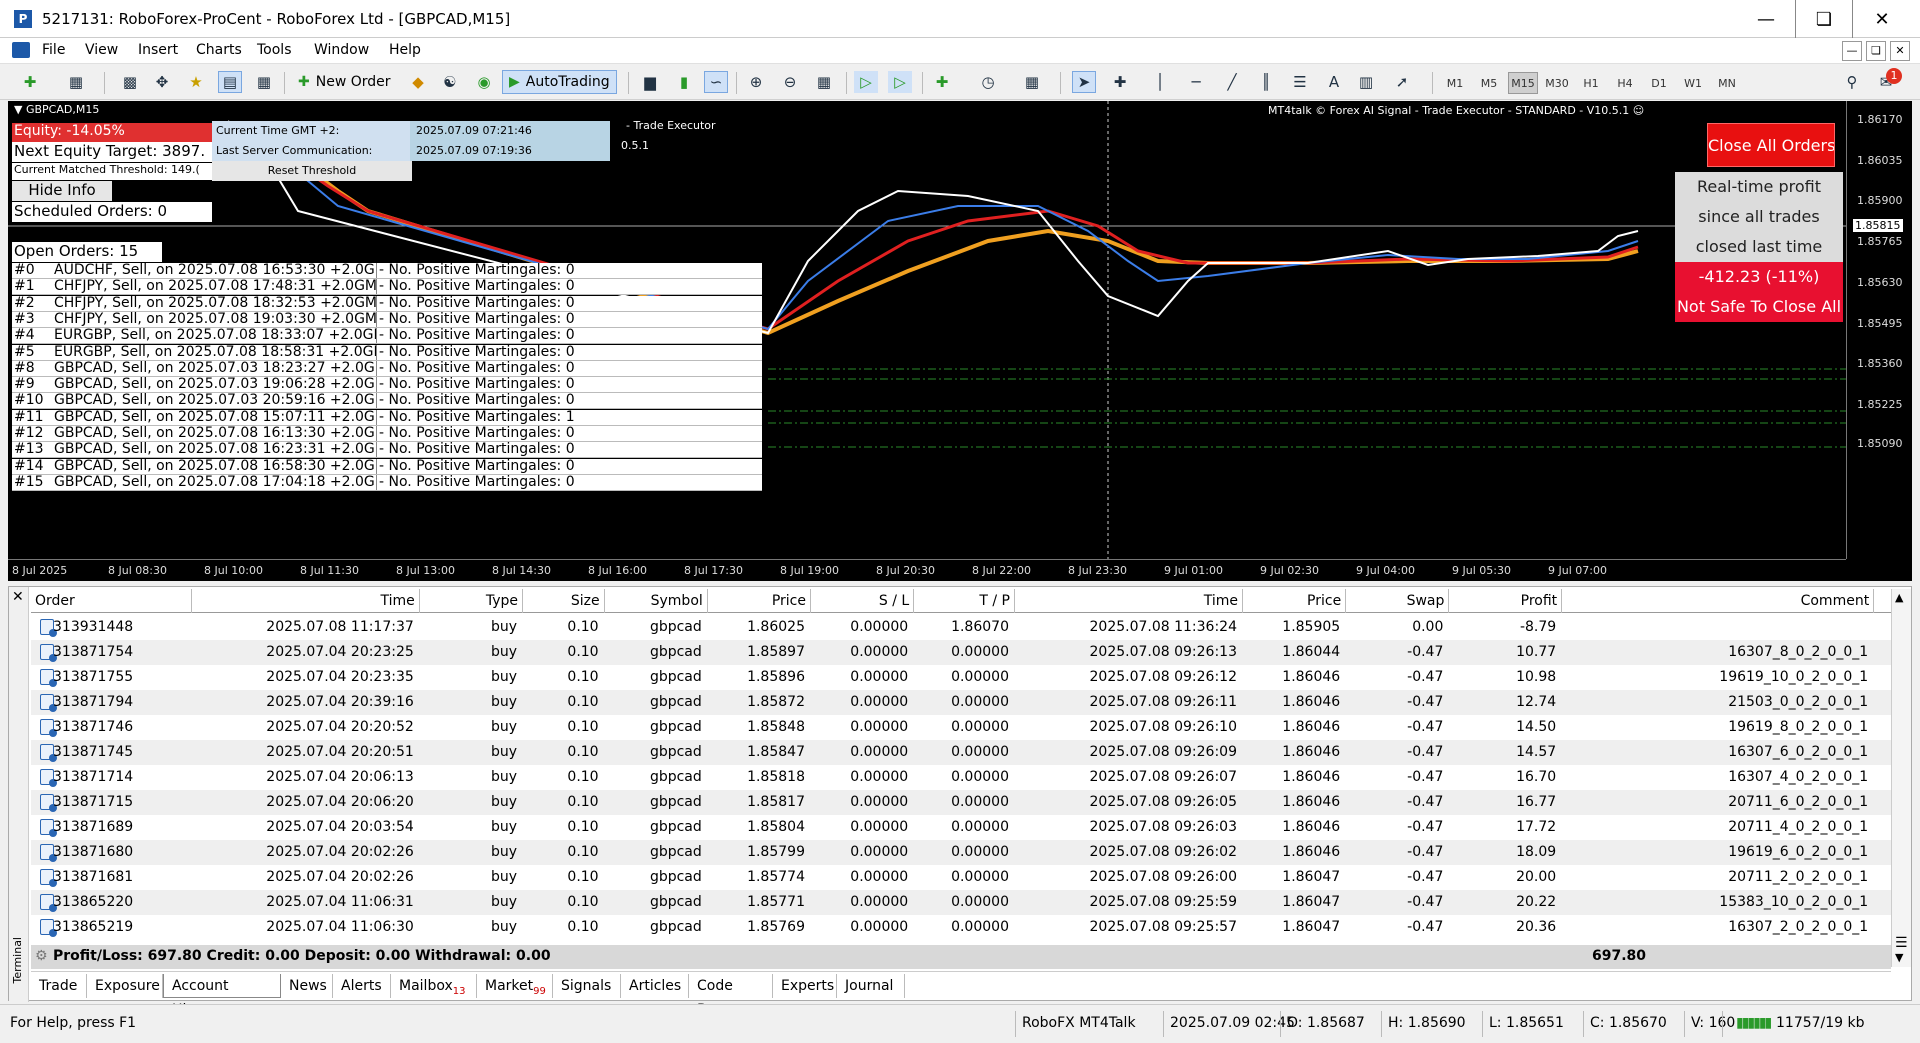  Describe the element at coordinates (59, 986) in the screenshot. I see `terminal-tab: Trade` at that location.